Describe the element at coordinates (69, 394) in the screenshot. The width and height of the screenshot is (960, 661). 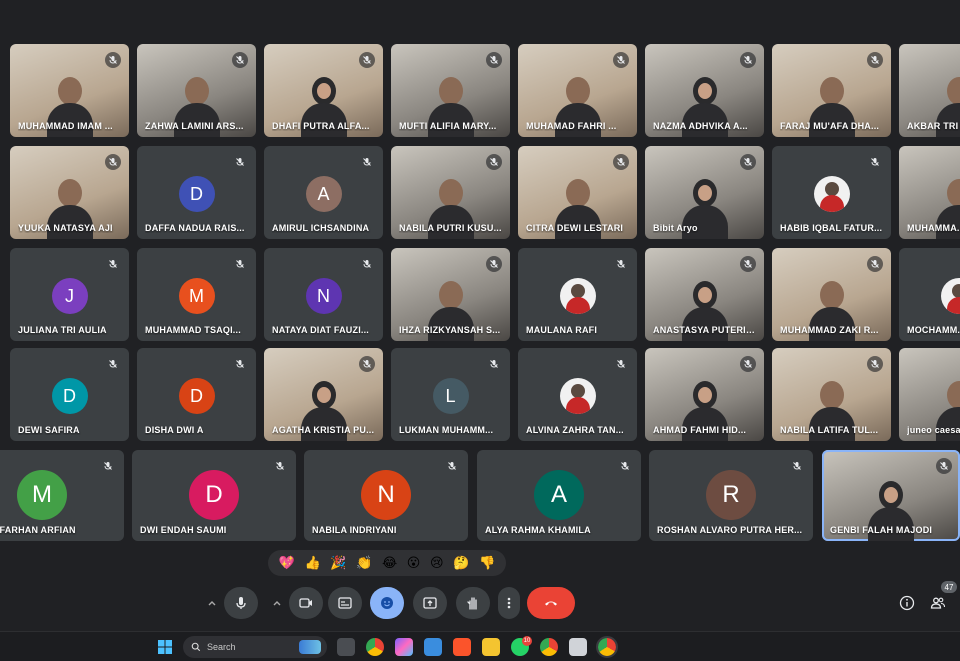
I see `participant-tile: D DEWI SAFIRA` at that location.